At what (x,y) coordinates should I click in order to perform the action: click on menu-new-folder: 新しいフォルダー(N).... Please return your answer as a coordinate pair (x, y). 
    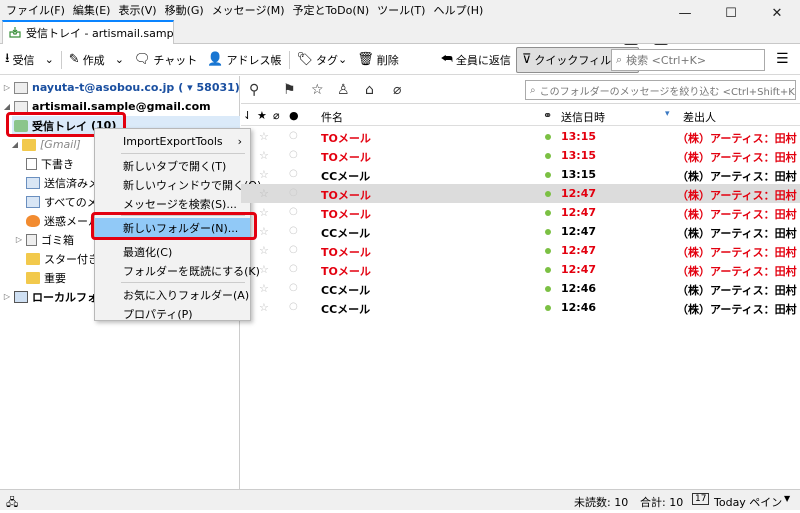
    Looking at the image, I should click on (172, 227).